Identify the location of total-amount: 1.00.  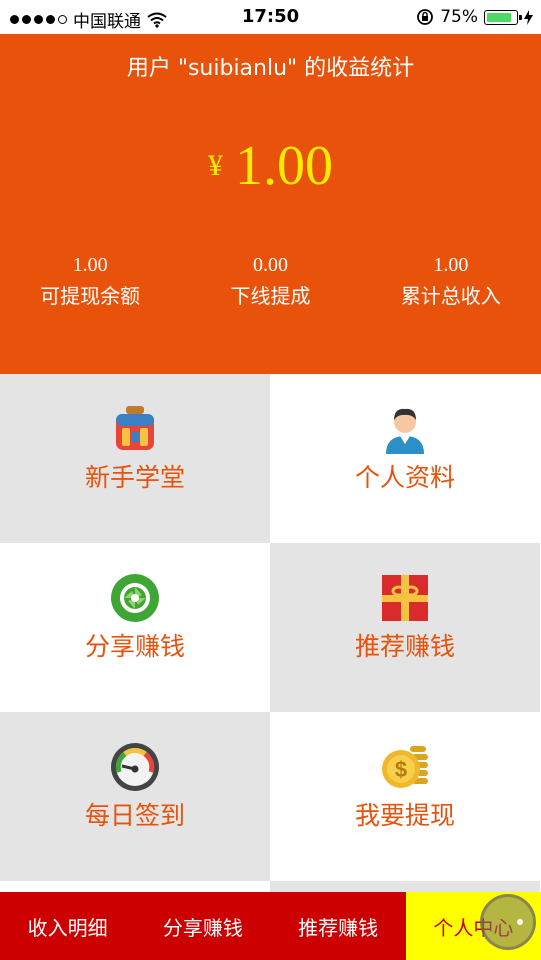
(284, 166).